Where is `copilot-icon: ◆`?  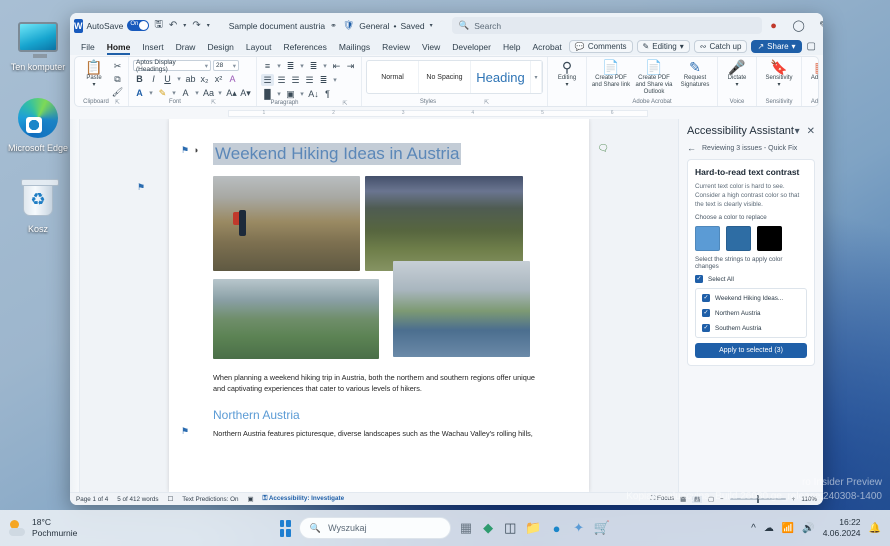
copilot-icon: ◆ is located at coordinates (488, 528).